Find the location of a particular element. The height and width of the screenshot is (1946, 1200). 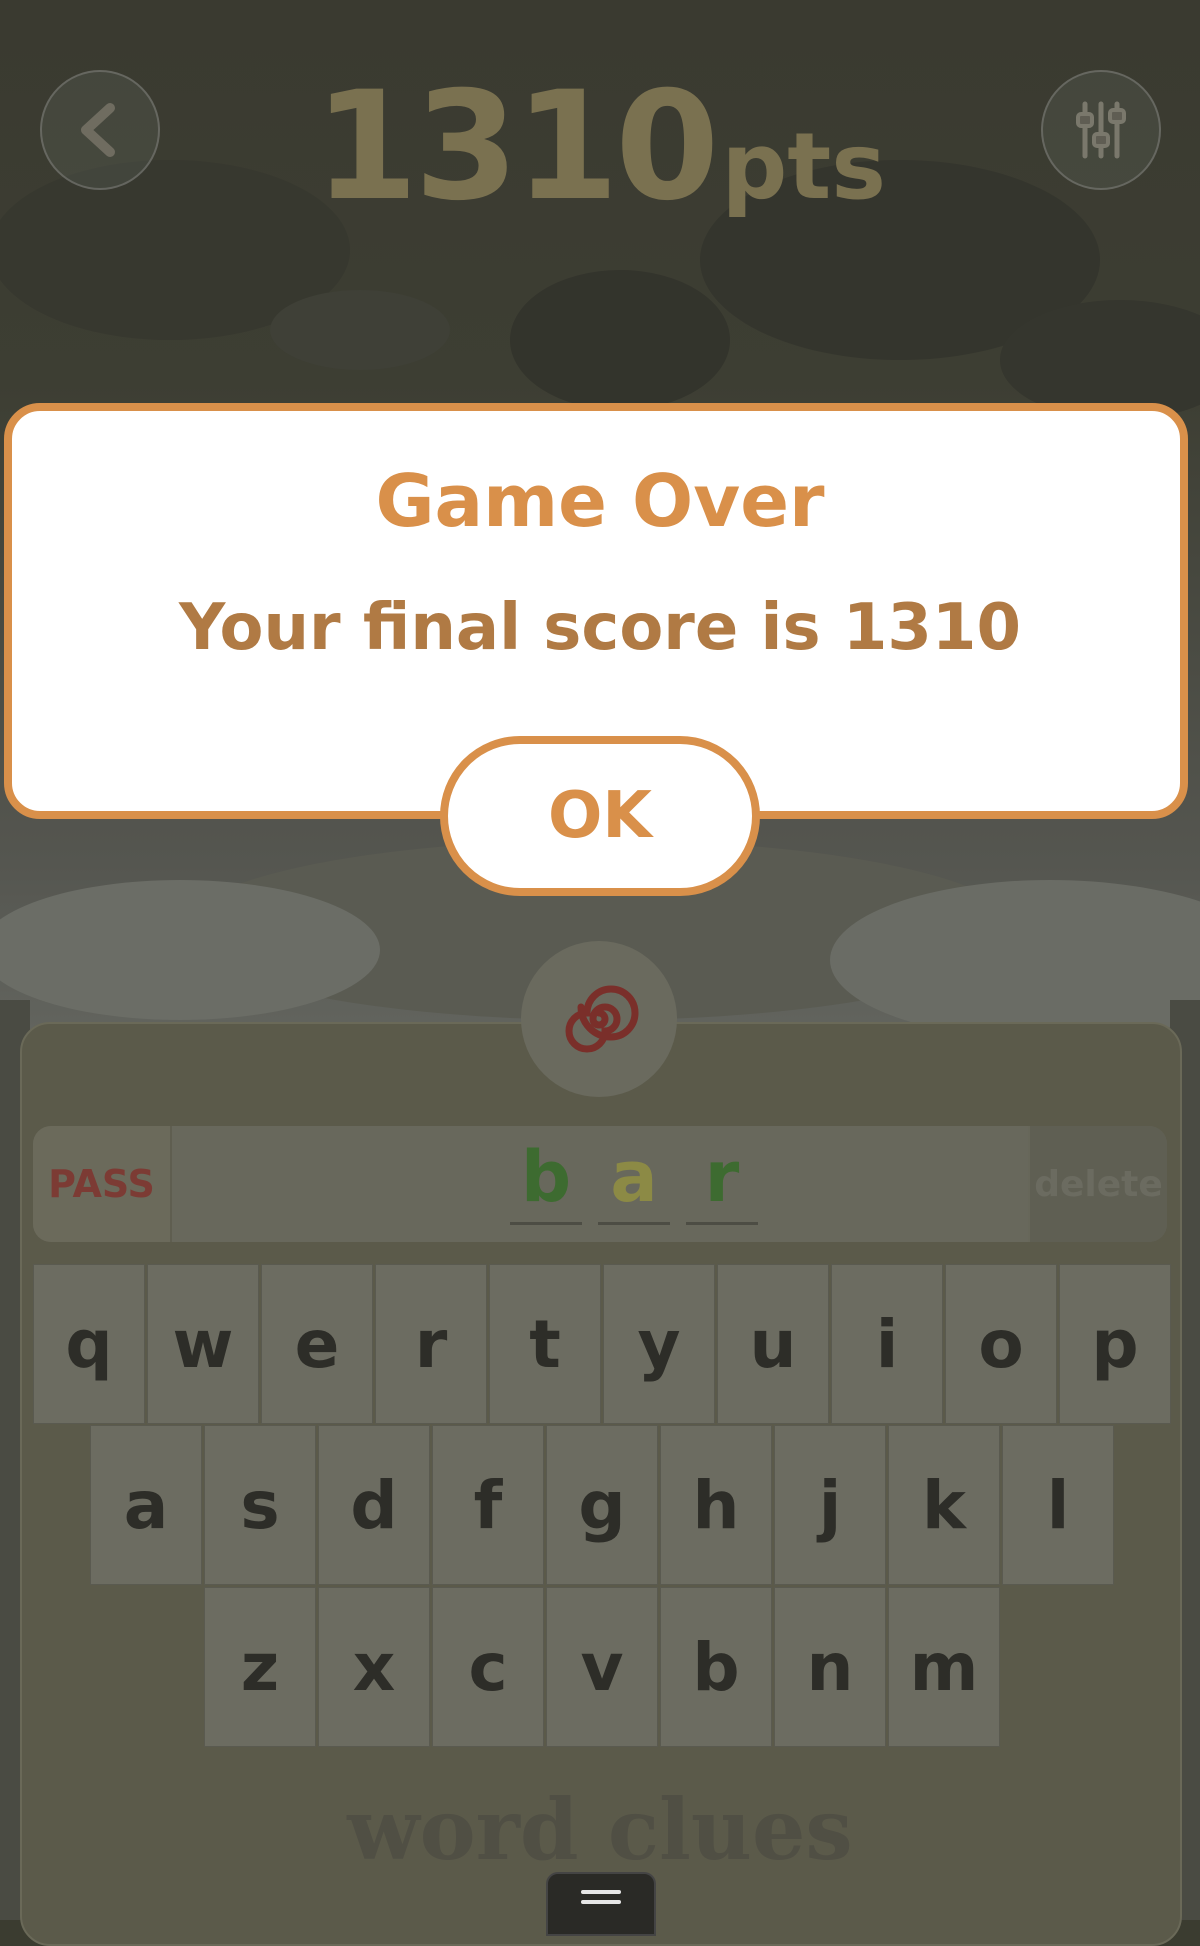

letter-slot: r is located at coordinates (722, 1179).